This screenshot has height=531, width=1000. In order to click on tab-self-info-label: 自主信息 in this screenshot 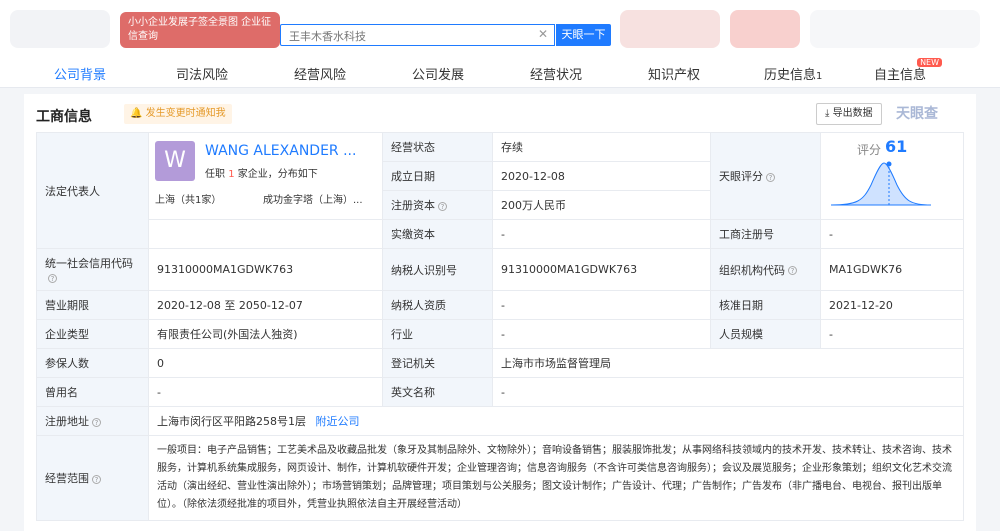, I will do `click(900, 75)`.